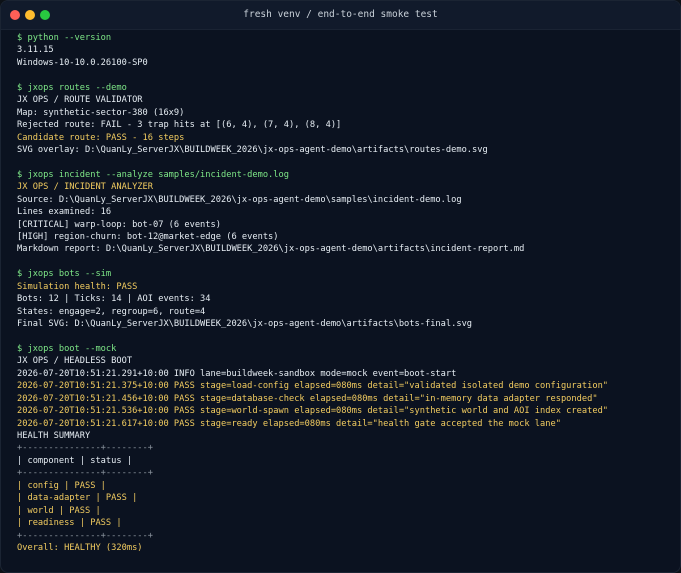 Image resolution: width=681 pixels, height=573 pixels. Describe the element at coordinates (72, 87) in the screenshot. I see `command-line: $ jxops routes --demo` at that location.